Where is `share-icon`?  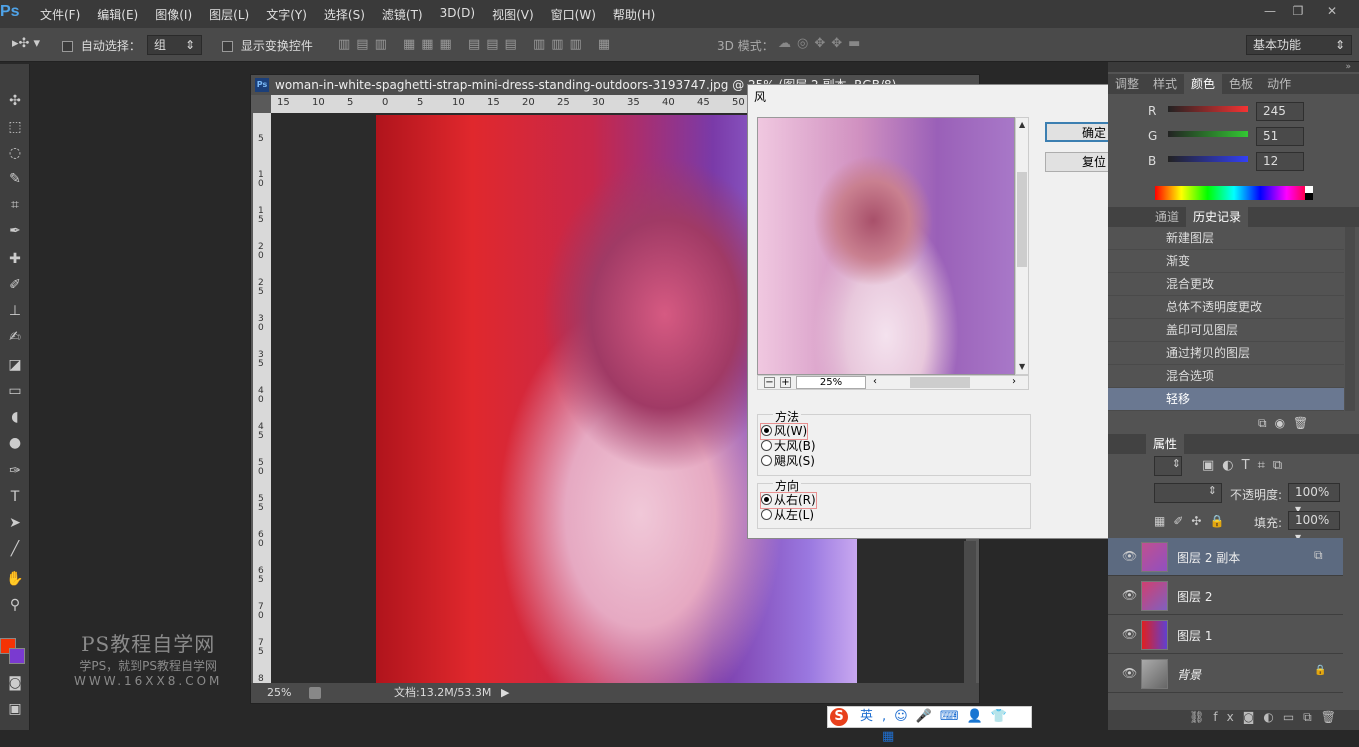
share-icon is located at coordinates (315, 693).